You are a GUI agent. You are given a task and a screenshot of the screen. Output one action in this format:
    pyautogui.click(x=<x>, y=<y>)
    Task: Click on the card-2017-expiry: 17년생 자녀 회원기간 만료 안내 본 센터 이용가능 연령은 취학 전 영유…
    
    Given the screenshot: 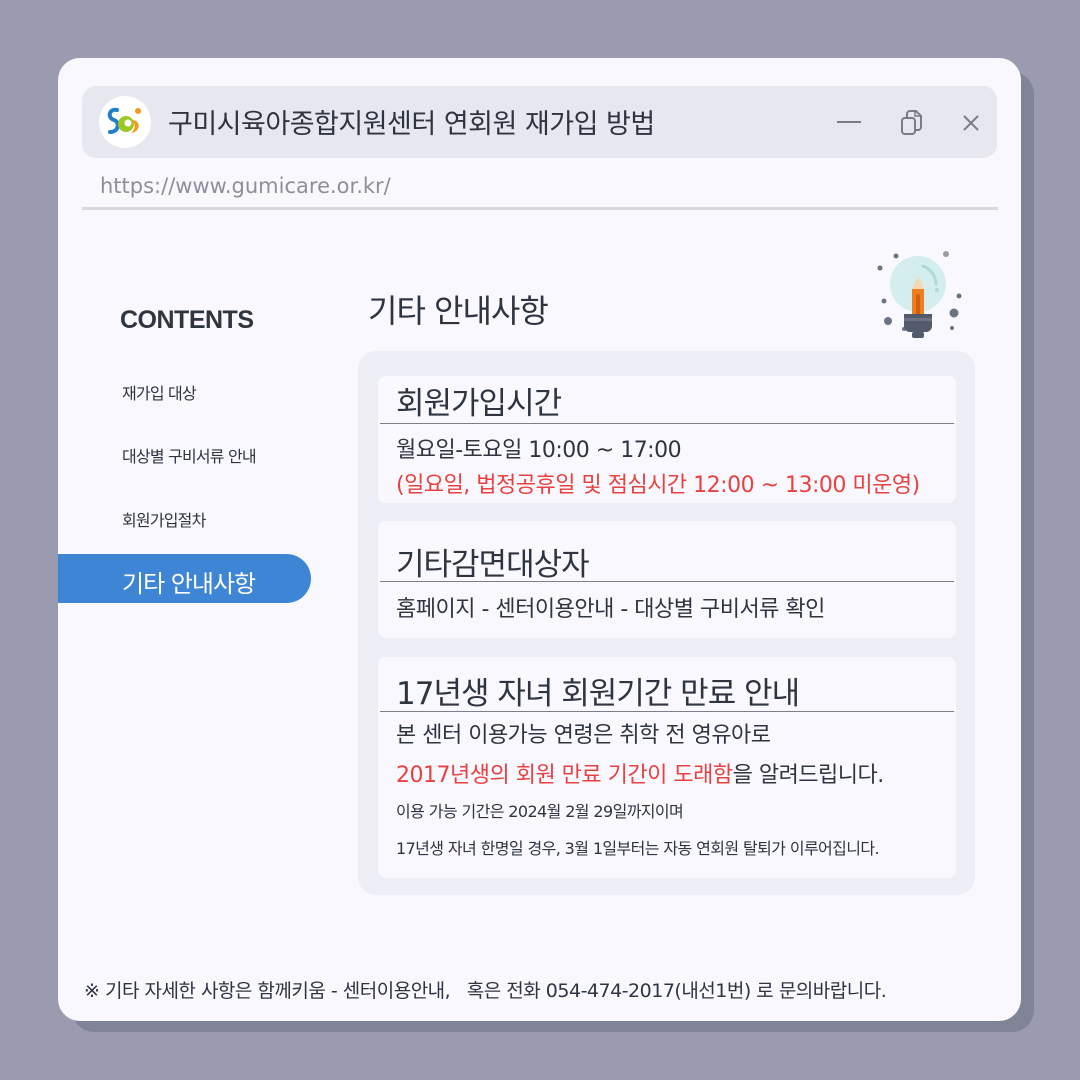 What is the action you would take?
    pyautogui.click(x=667, y=767)
    